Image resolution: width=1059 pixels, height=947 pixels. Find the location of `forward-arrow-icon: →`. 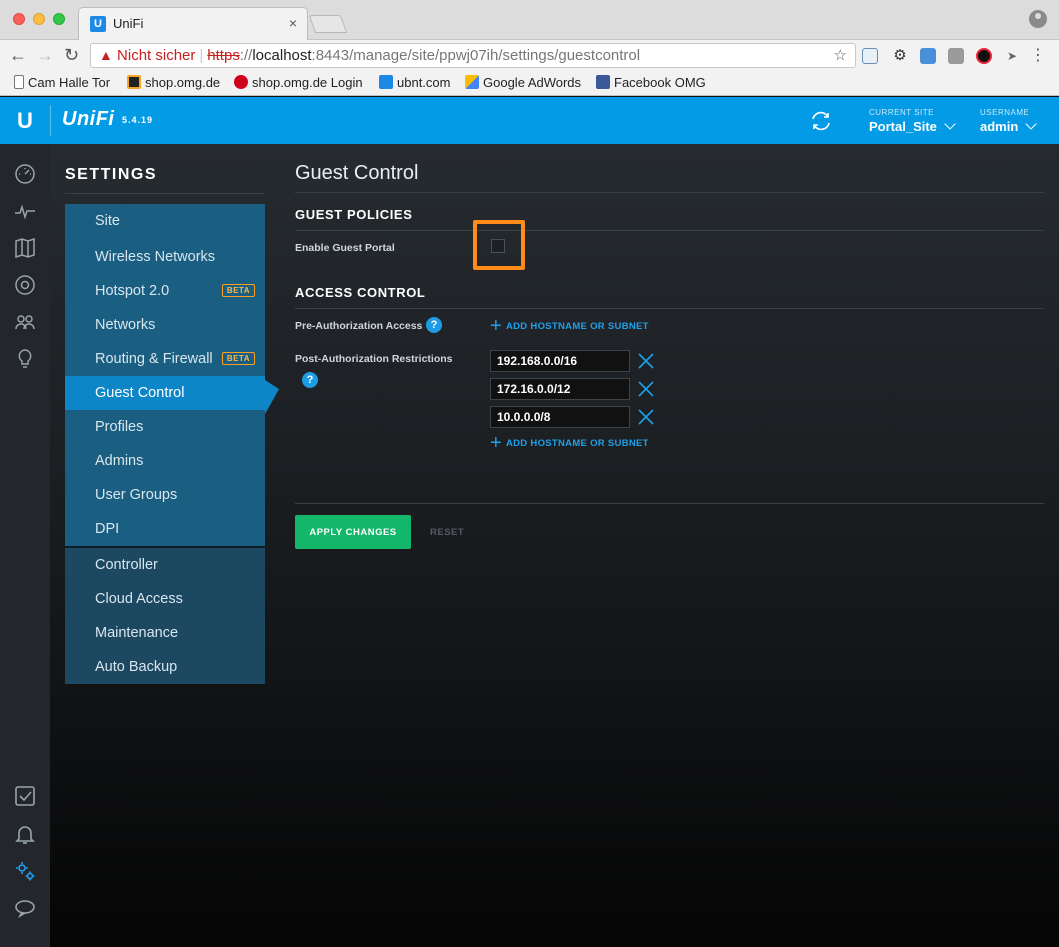

forward-arrow-icon: → is located at coordinates (45, 55).